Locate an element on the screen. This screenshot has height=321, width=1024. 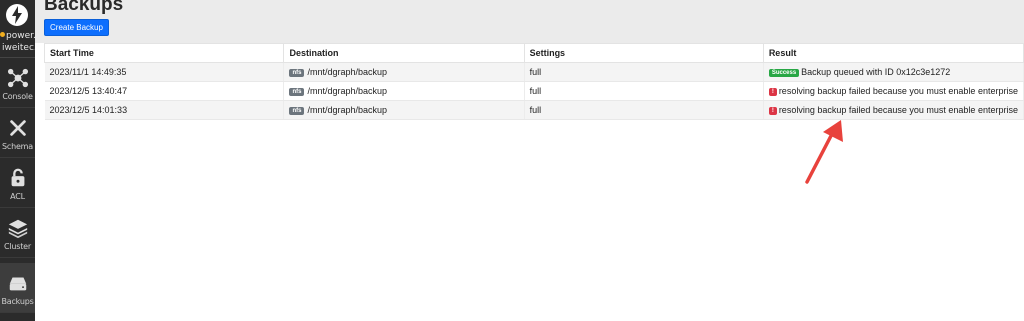
sidebar-item-console: Console is located at coordinates (17, 83).